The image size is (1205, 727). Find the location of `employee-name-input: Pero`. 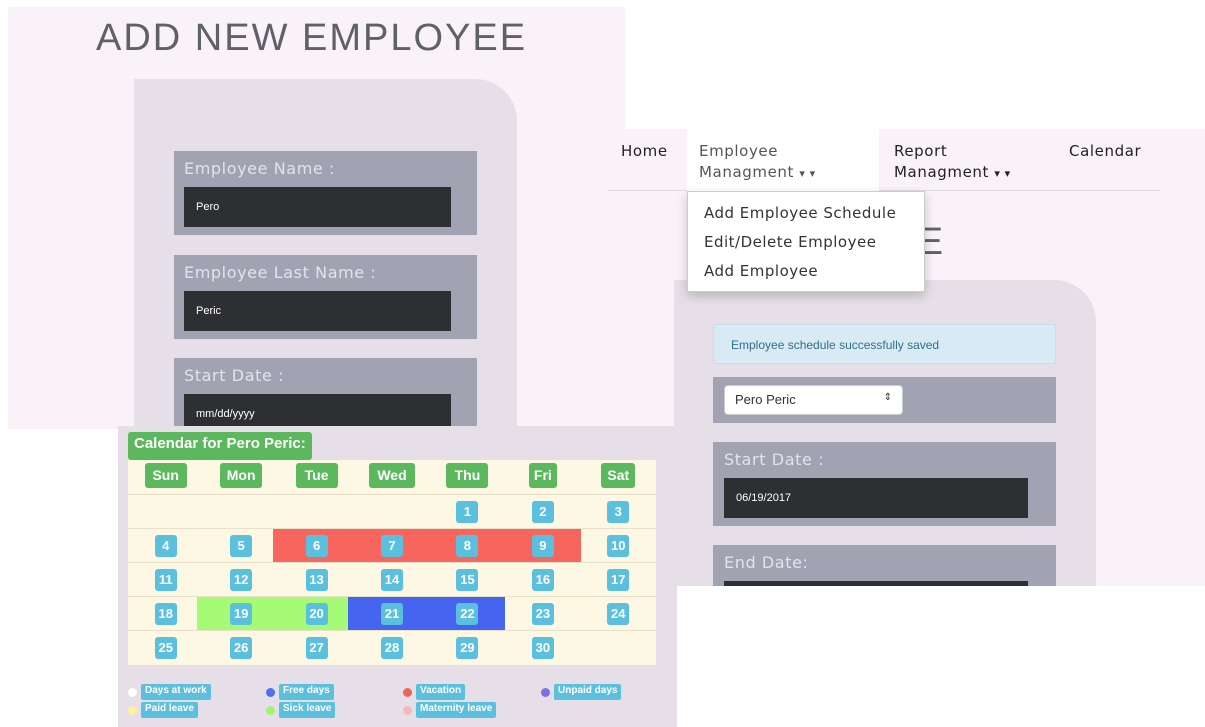

employee-name-input: Pero is located at coordinates (317, 207).